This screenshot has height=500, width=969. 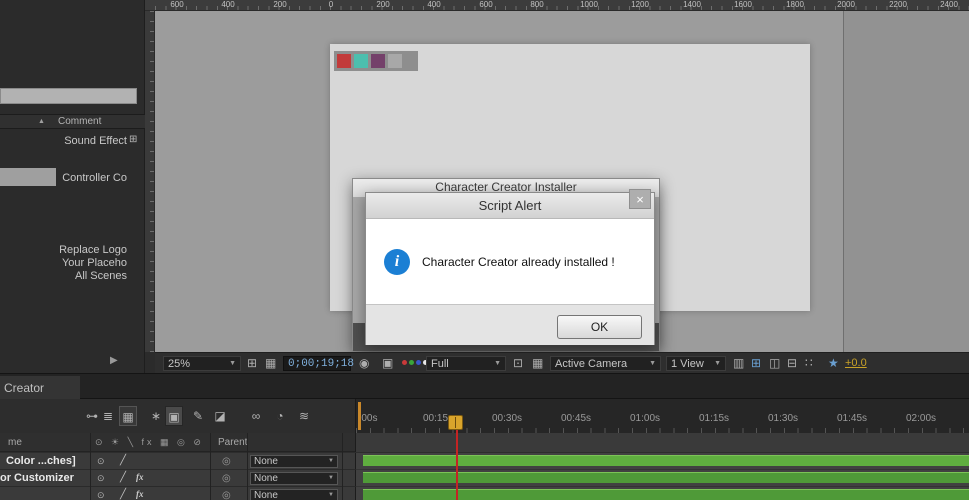 What do you see at coordinates (256, 416) in the screenshot?
I see `binoculars-icon: ∞` at bounding box center [256, 416].